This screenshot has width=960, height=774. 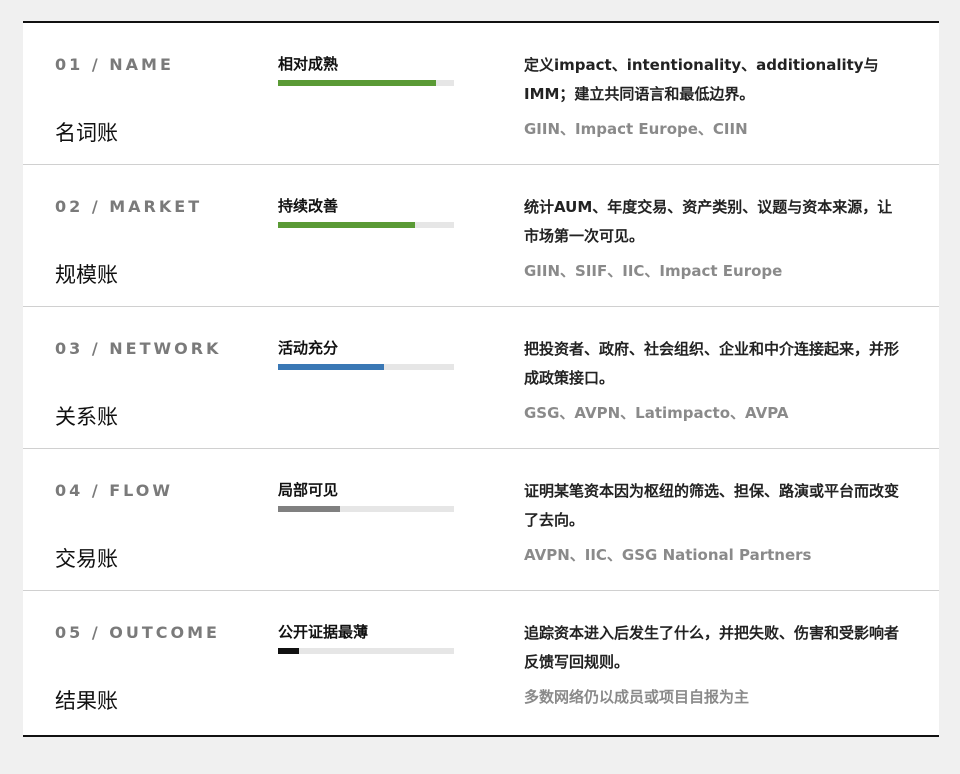 What do you see at coordinates (308, 206) in the screenshot?
I see `row-status: 持续改善` at bounding box center [308, 206].